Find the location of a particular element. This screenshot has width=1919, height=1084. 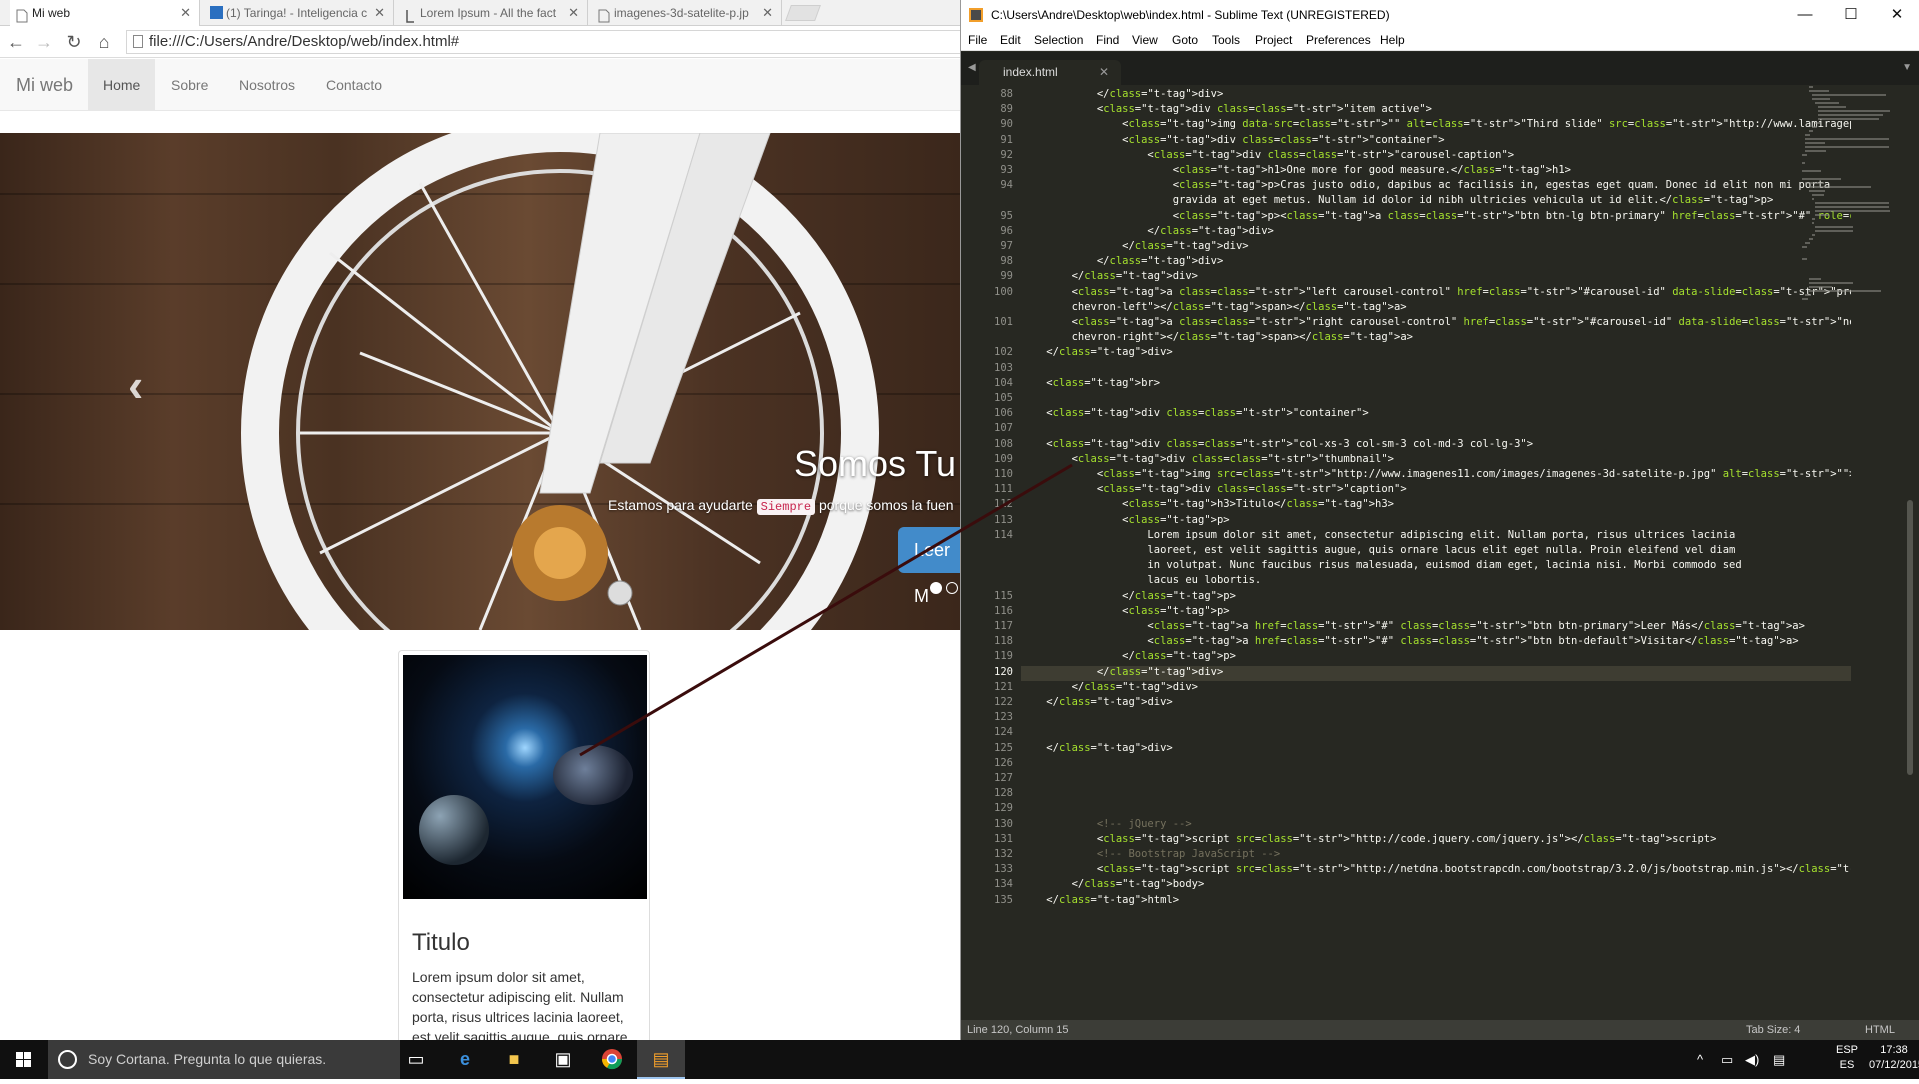

menu-goto: Goto is located at coordinates (1185, 40).